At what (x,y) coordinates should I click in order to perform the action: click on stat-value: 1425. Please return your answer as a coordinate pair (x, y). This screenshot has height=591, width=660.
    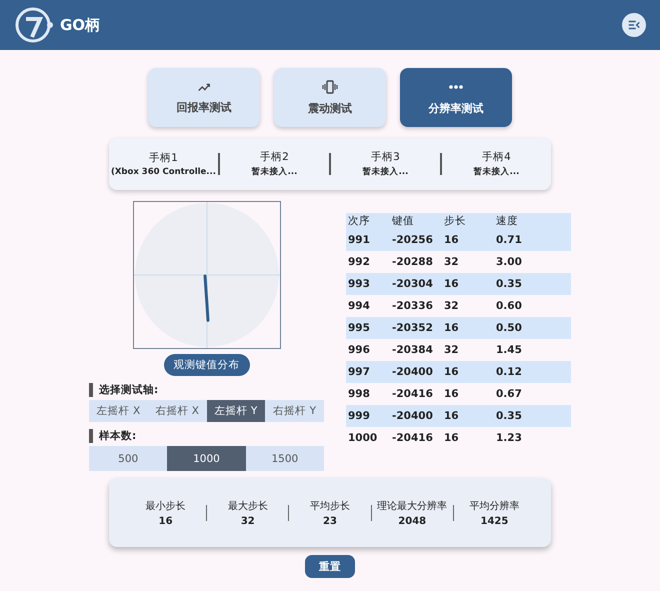
    Looking at the image, I should click on (494, 521).